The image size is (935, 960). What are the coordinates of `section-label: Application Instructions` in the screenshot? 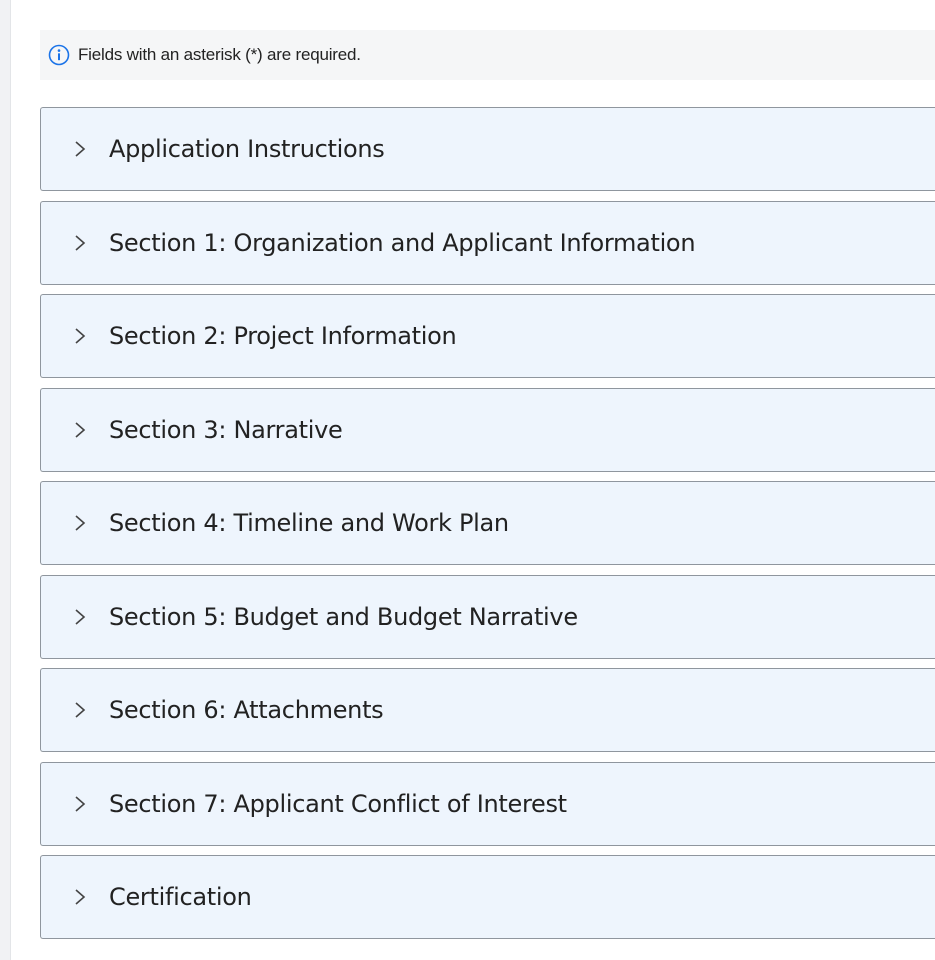 It's located at (247, 149).